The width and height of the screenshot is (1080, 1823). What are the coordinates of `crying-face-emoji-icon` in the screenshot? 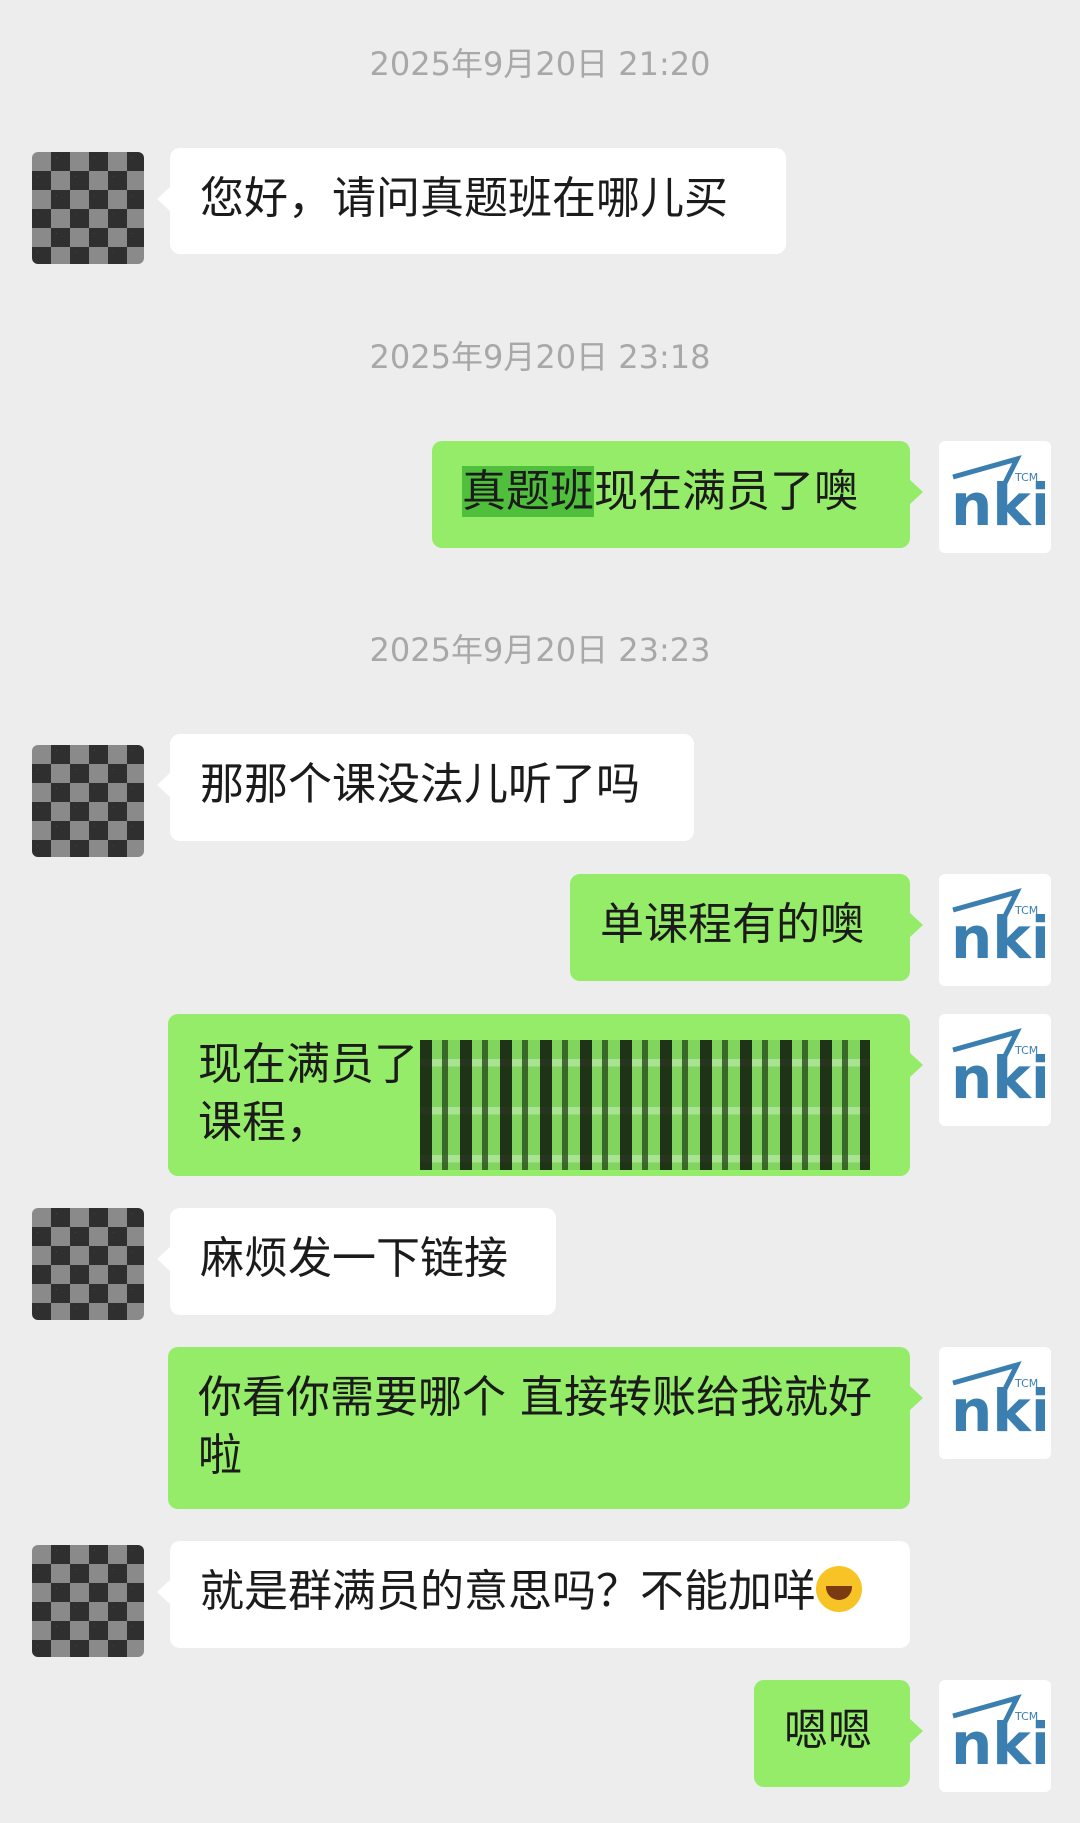 It's located at (839, 1589).